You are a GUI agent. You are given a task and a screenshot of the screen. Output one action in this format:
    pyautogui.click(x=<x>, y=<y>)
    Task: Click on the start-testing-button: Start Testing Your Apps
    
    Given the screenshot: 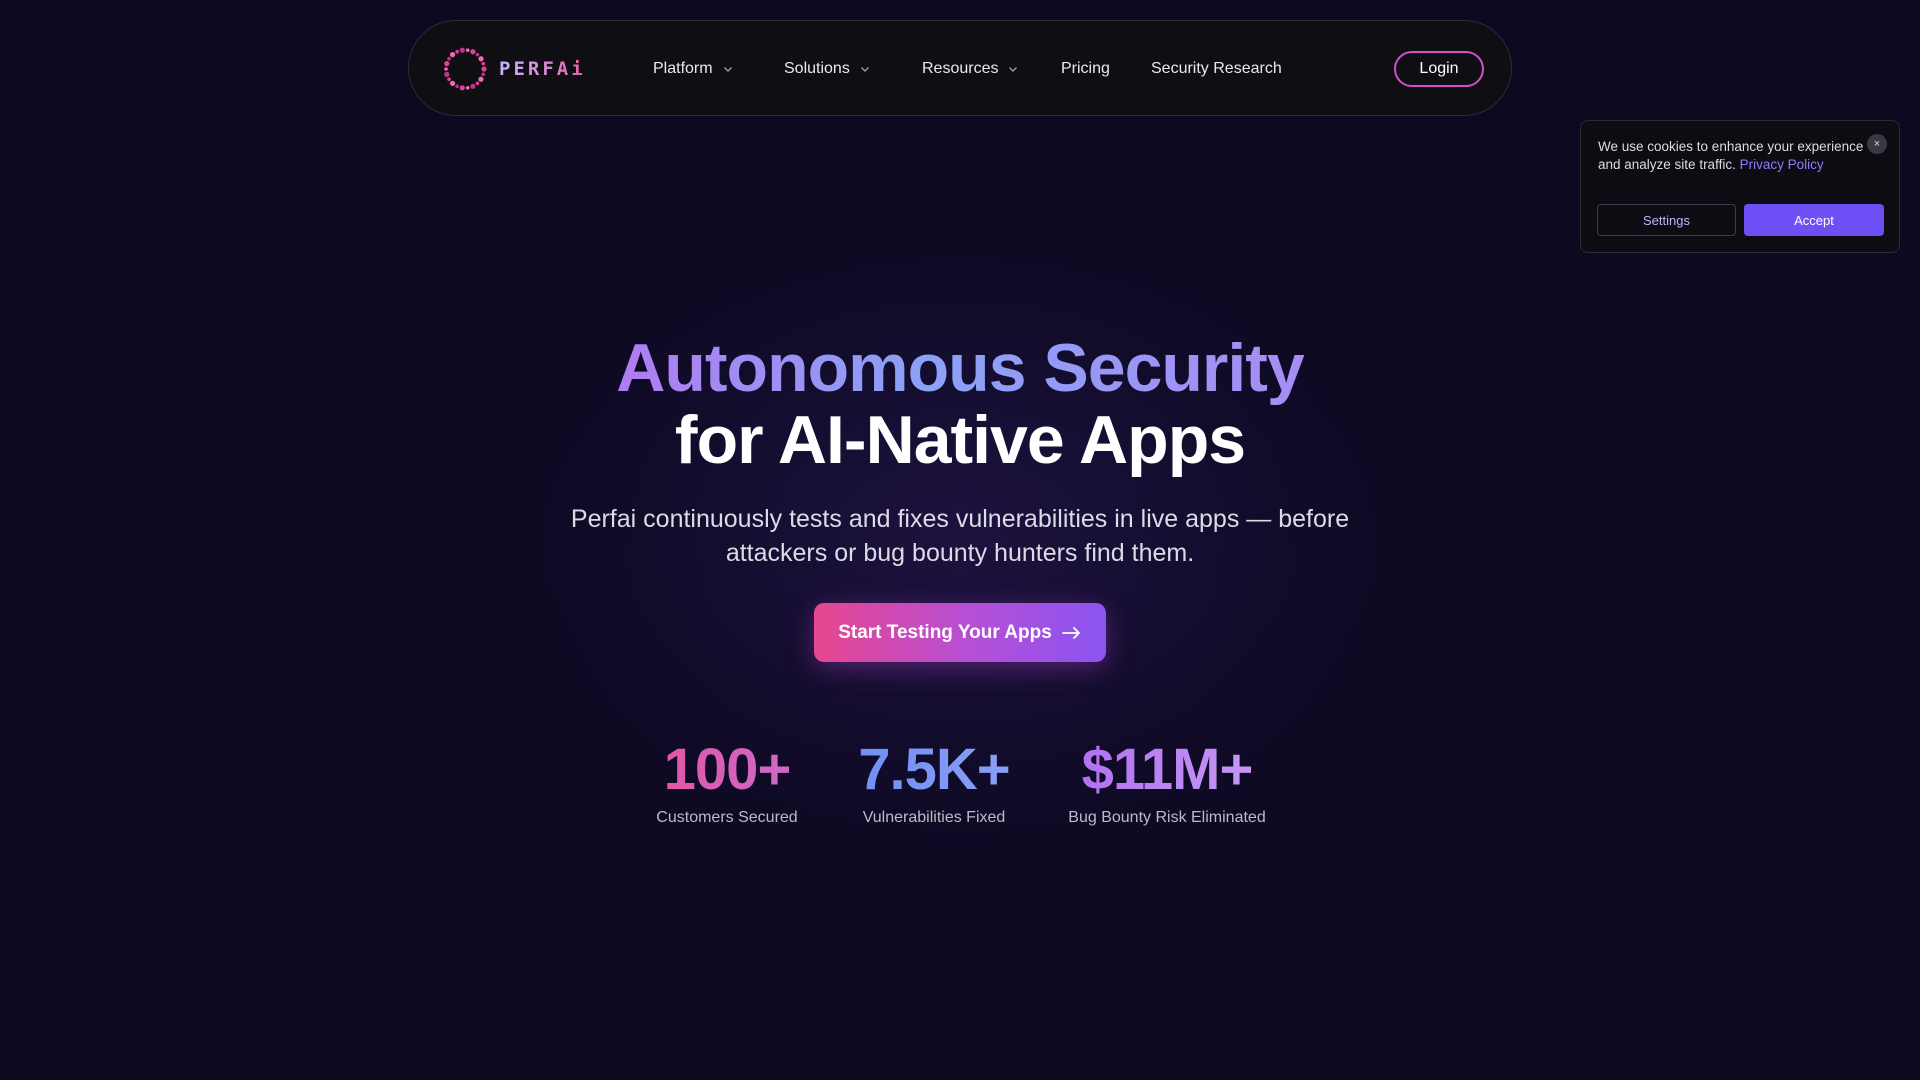 What is the action you would take?
    pyautogui.click(x=960, y=632)
    